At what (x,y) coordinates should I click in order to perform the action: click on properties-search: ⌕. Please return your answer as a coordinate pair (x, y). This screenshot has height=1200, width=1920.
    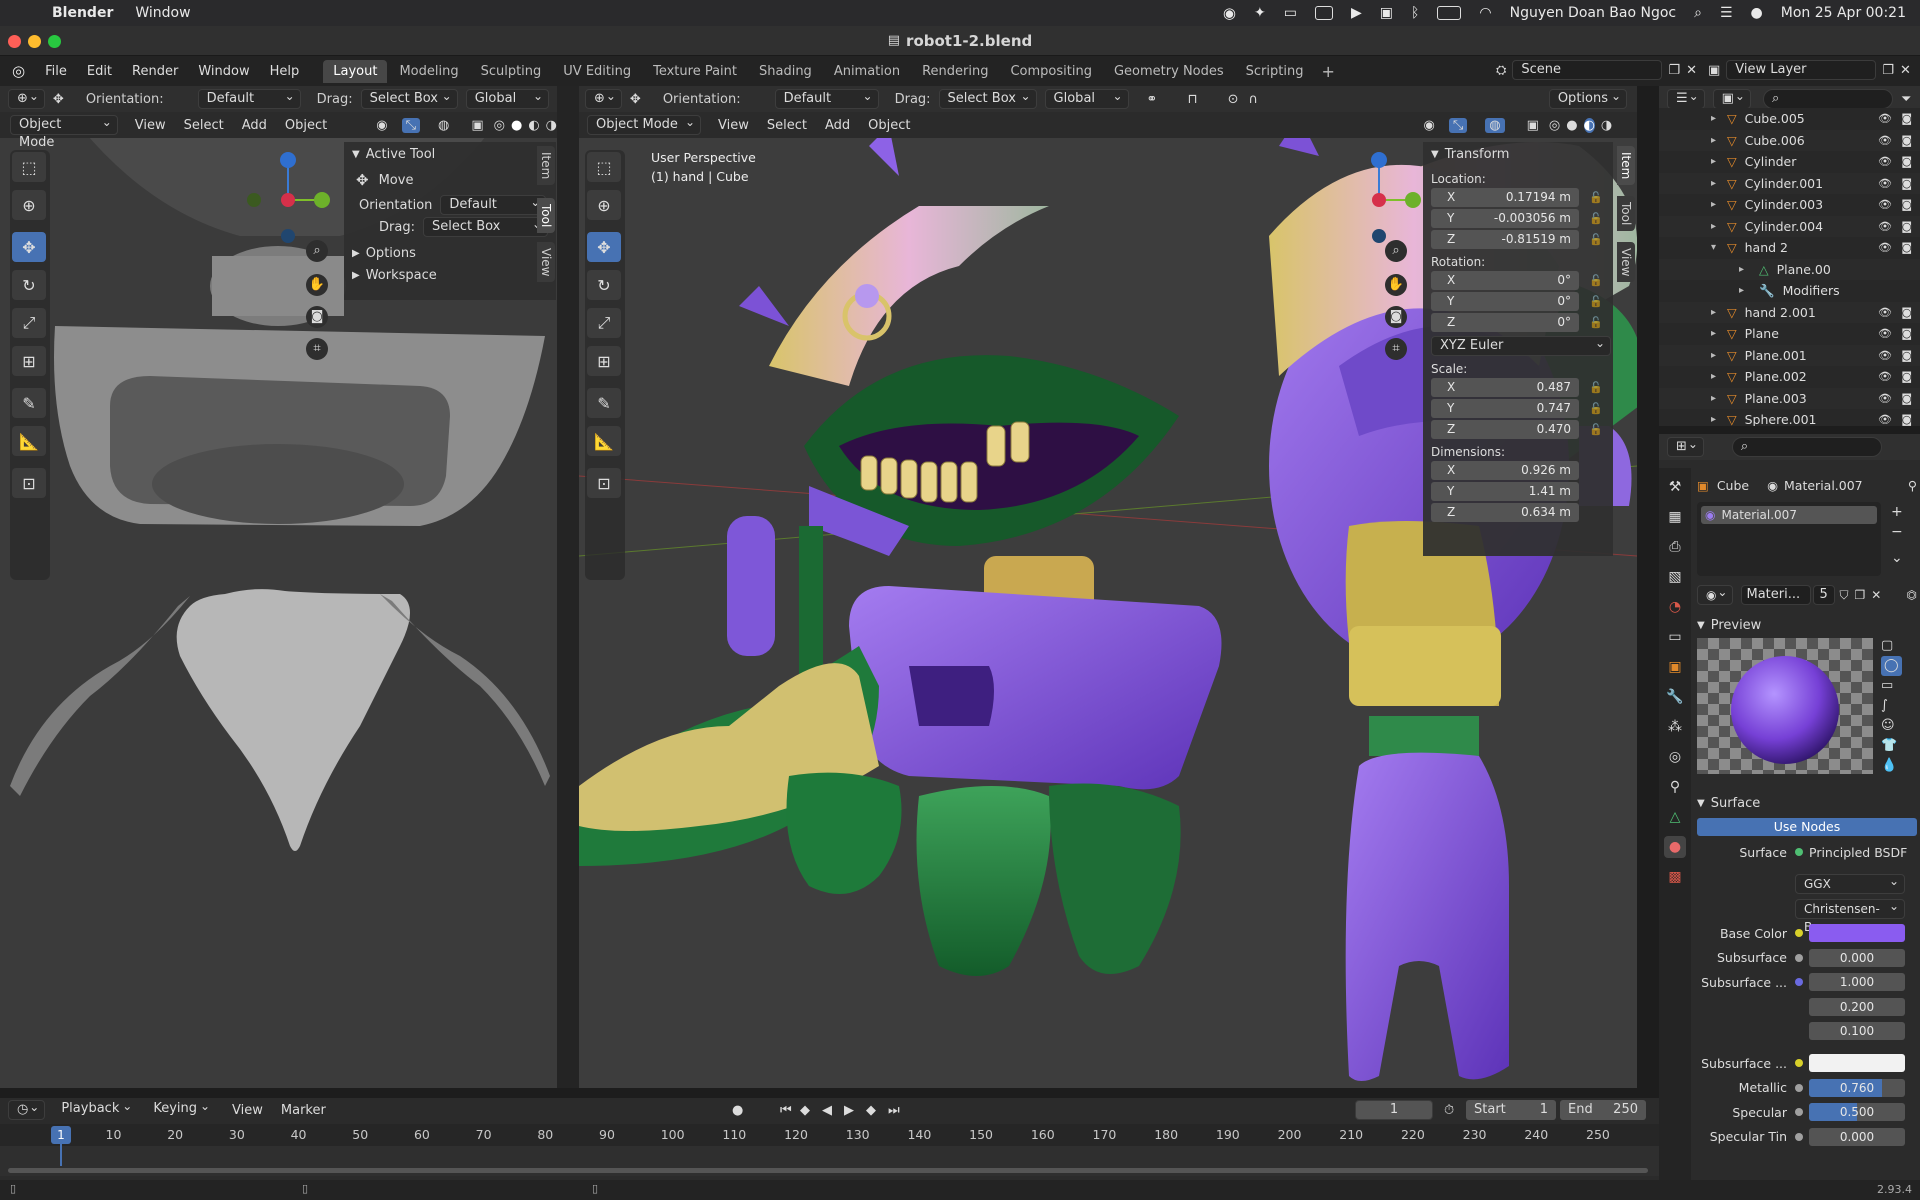
    Looking at the image, I should click on (1806, 447).